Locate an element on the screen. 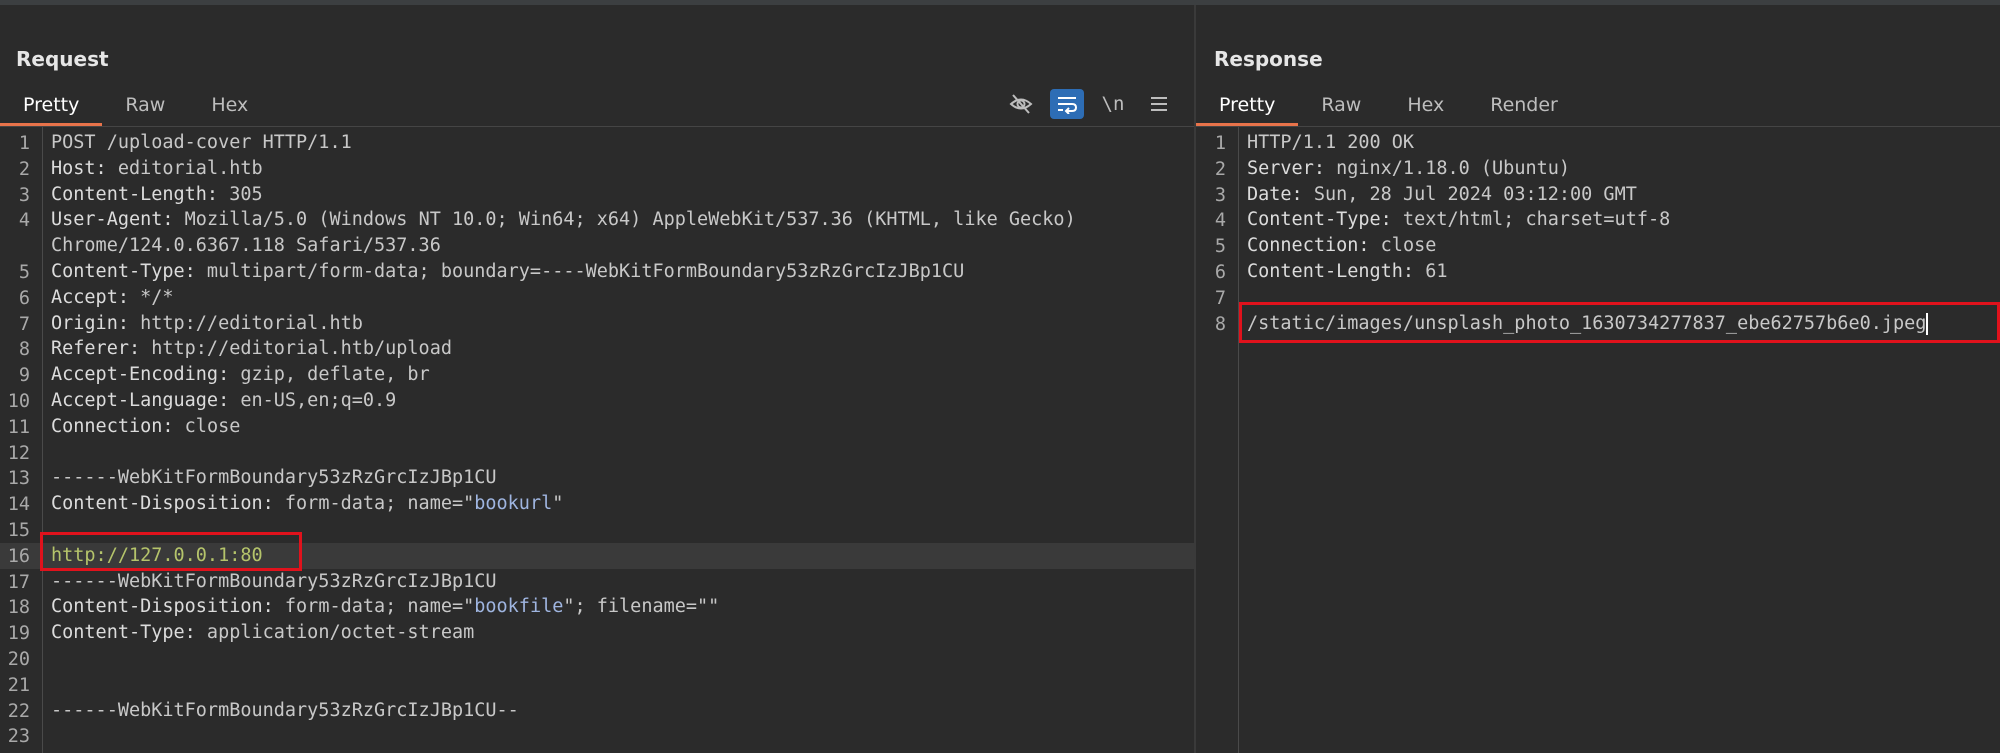 The height and width of the screenshot is (753, 2000). line-text: POST /upload-cover HTTP/1.1 is located at coordinates (617, 143).